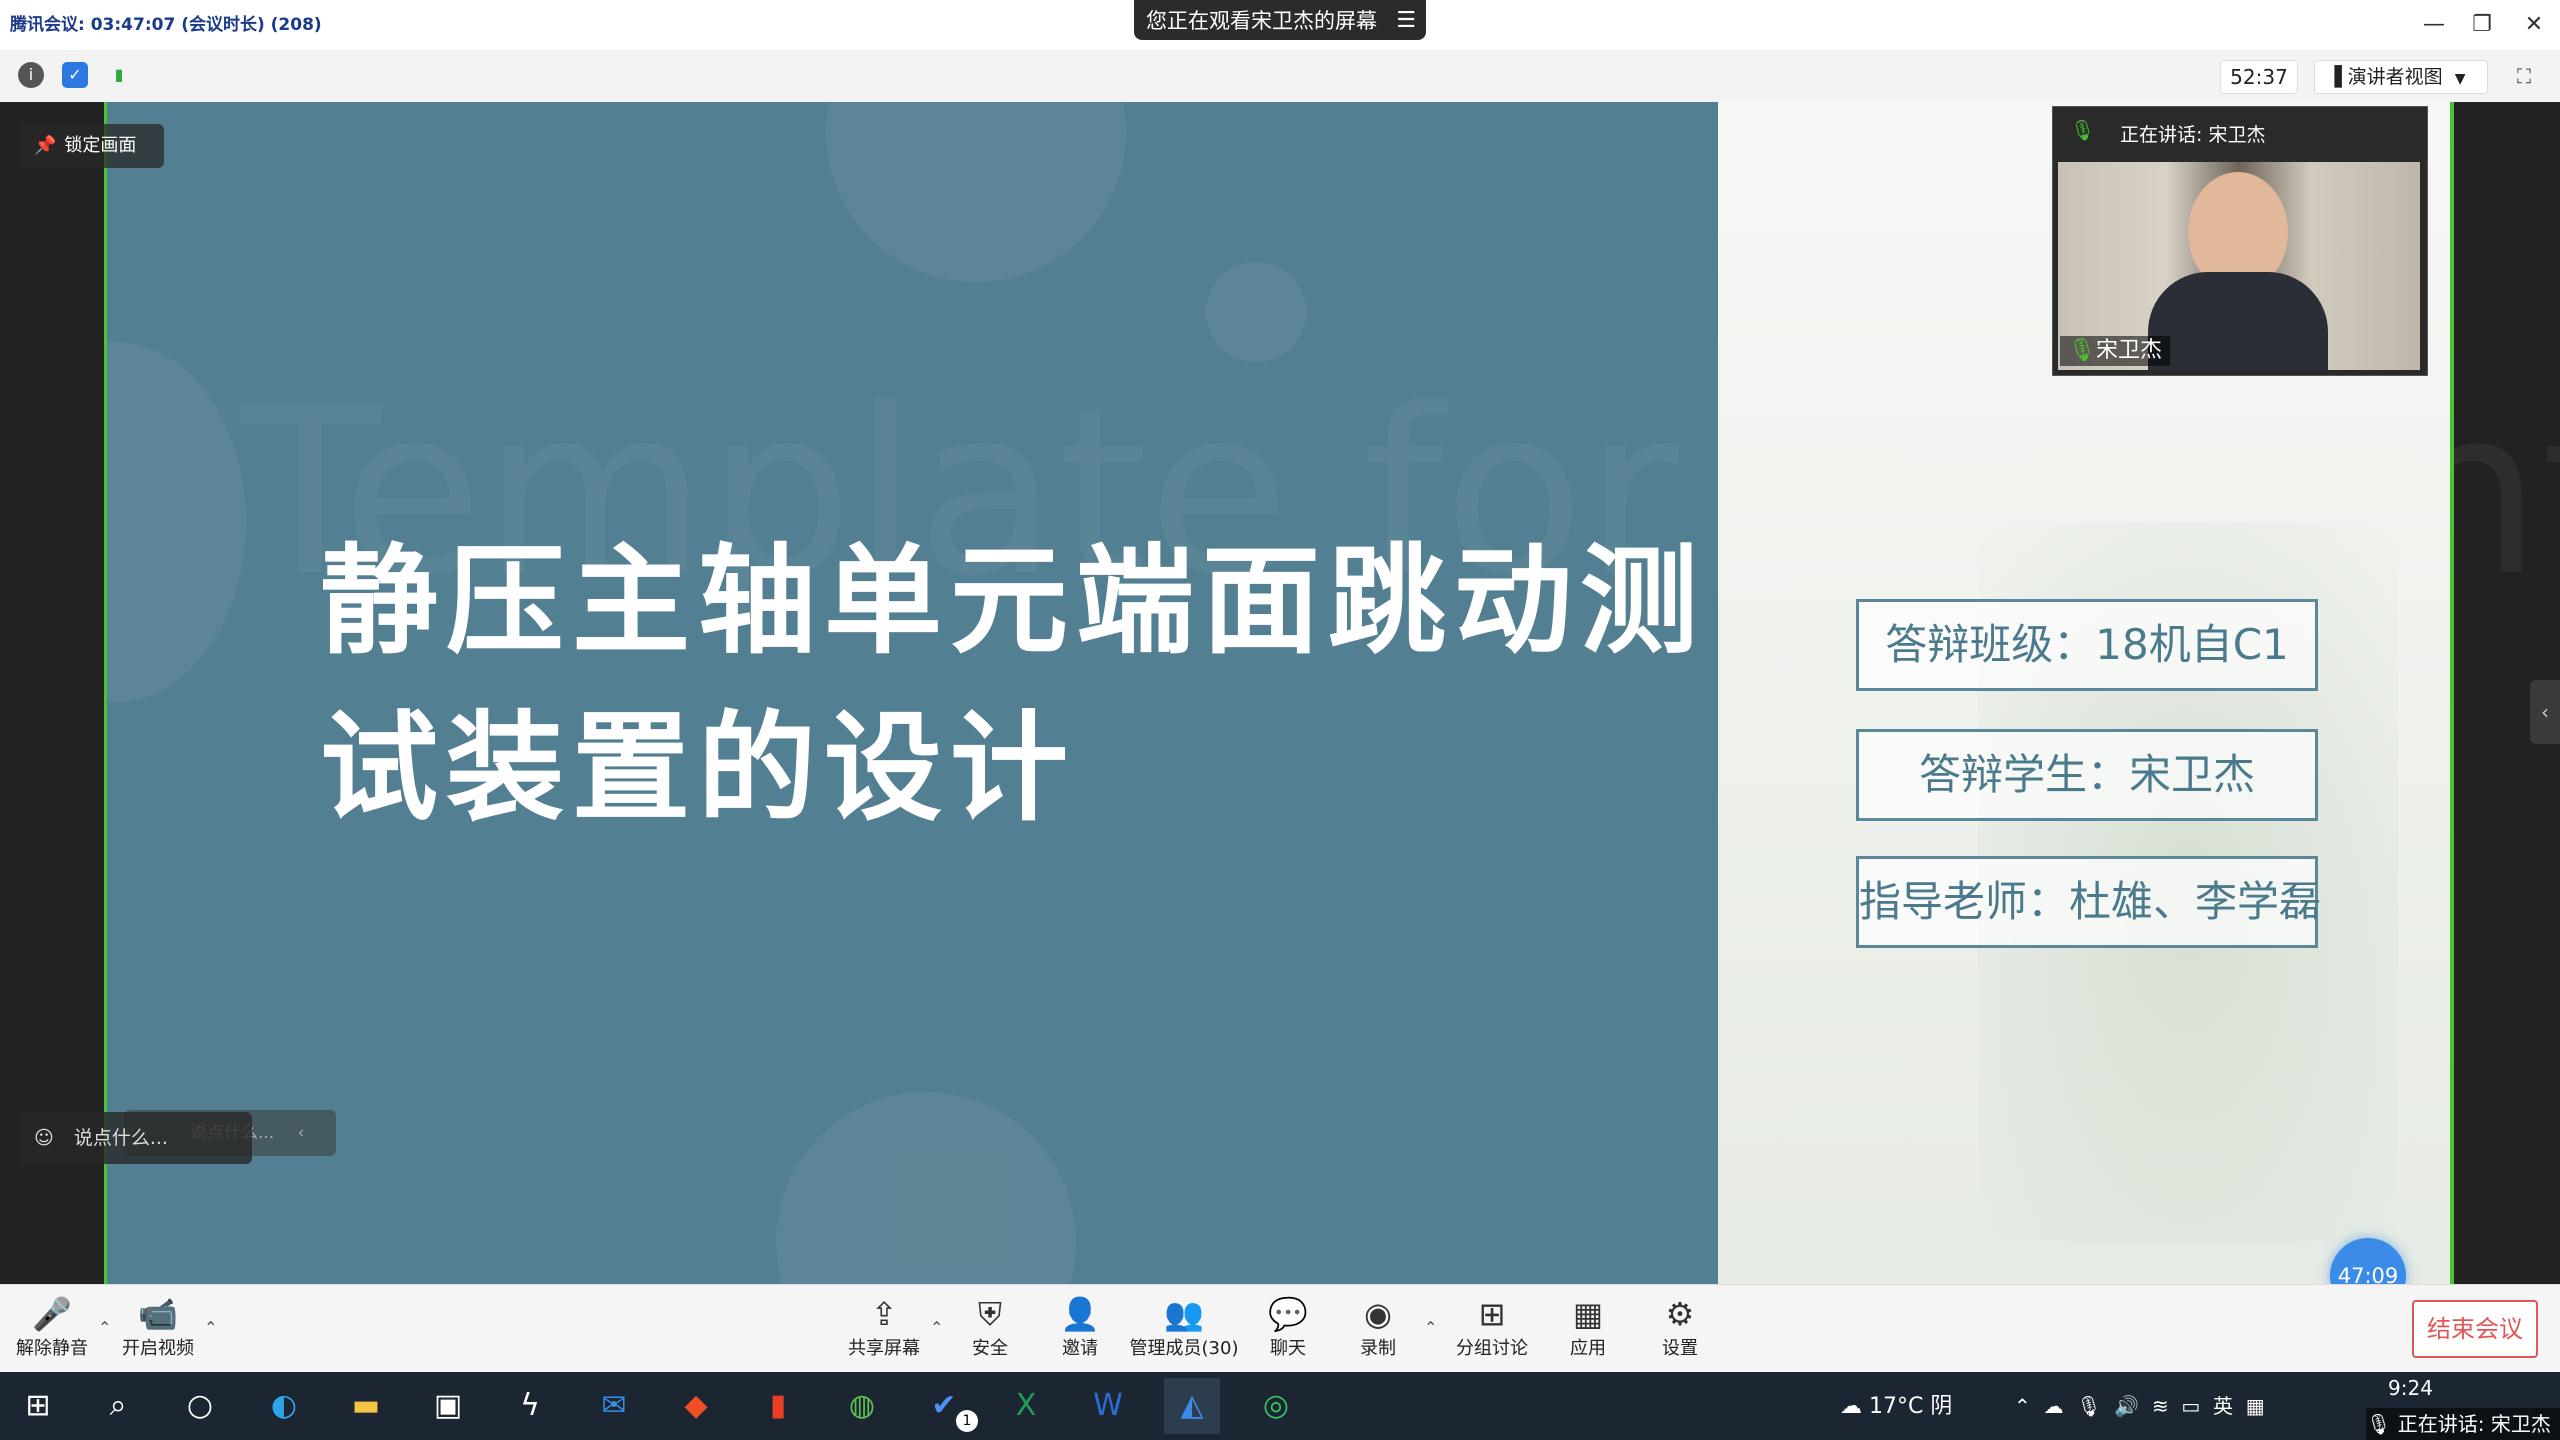 This screenshot has width=2560, height=1440. I want to click on keyboard-icon: ▦, so click(2255, 1406).